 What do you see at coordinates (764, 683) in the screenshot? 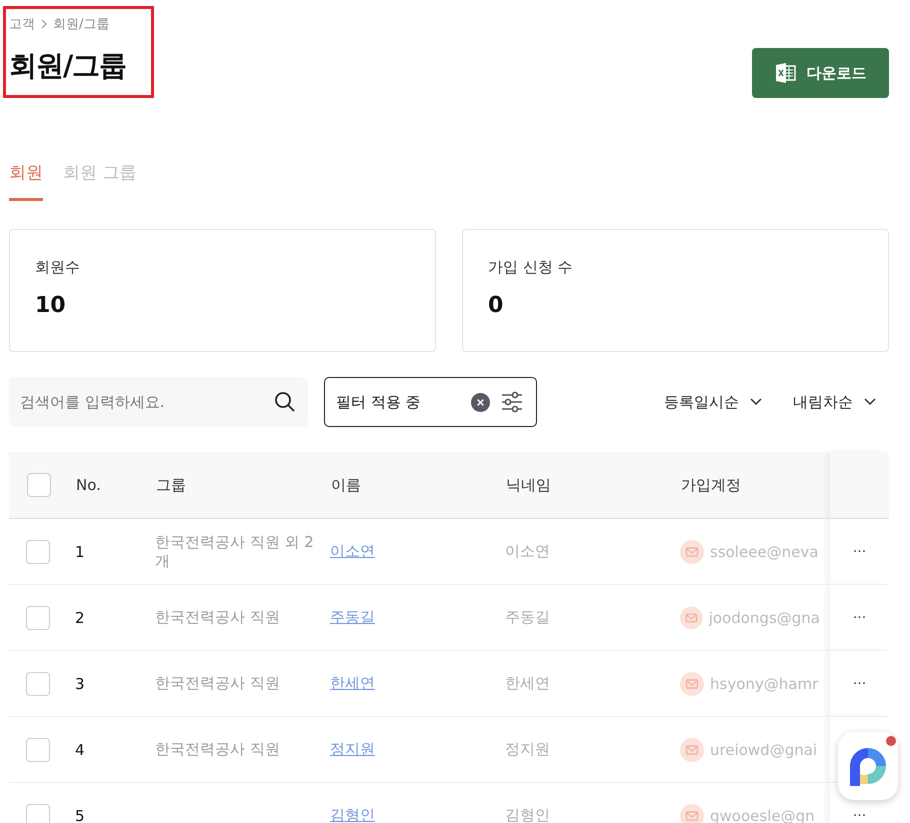
I see `table-cell: hsyony@hamr` at bounding box center [764, 683].